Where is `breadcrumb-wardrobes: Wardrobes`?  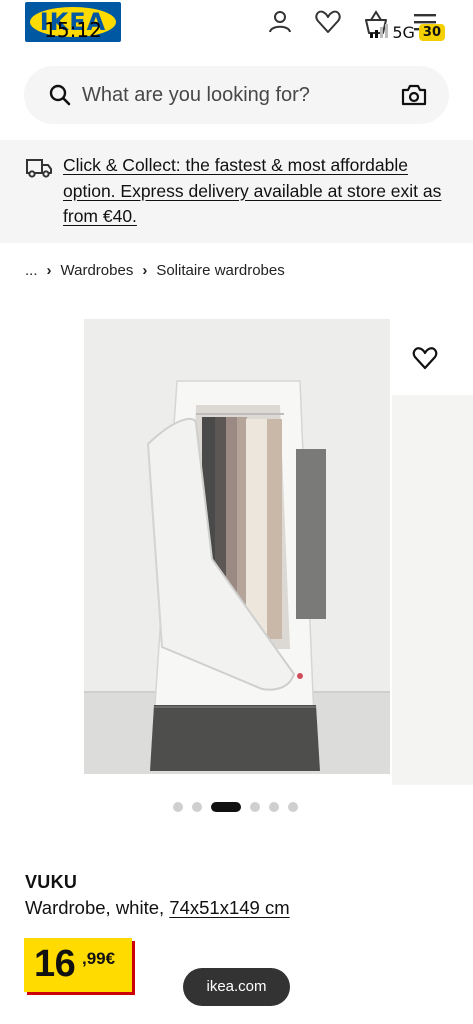
breadcrumb-wardrobes: Wardrobes is located at coordinates (97, 270).